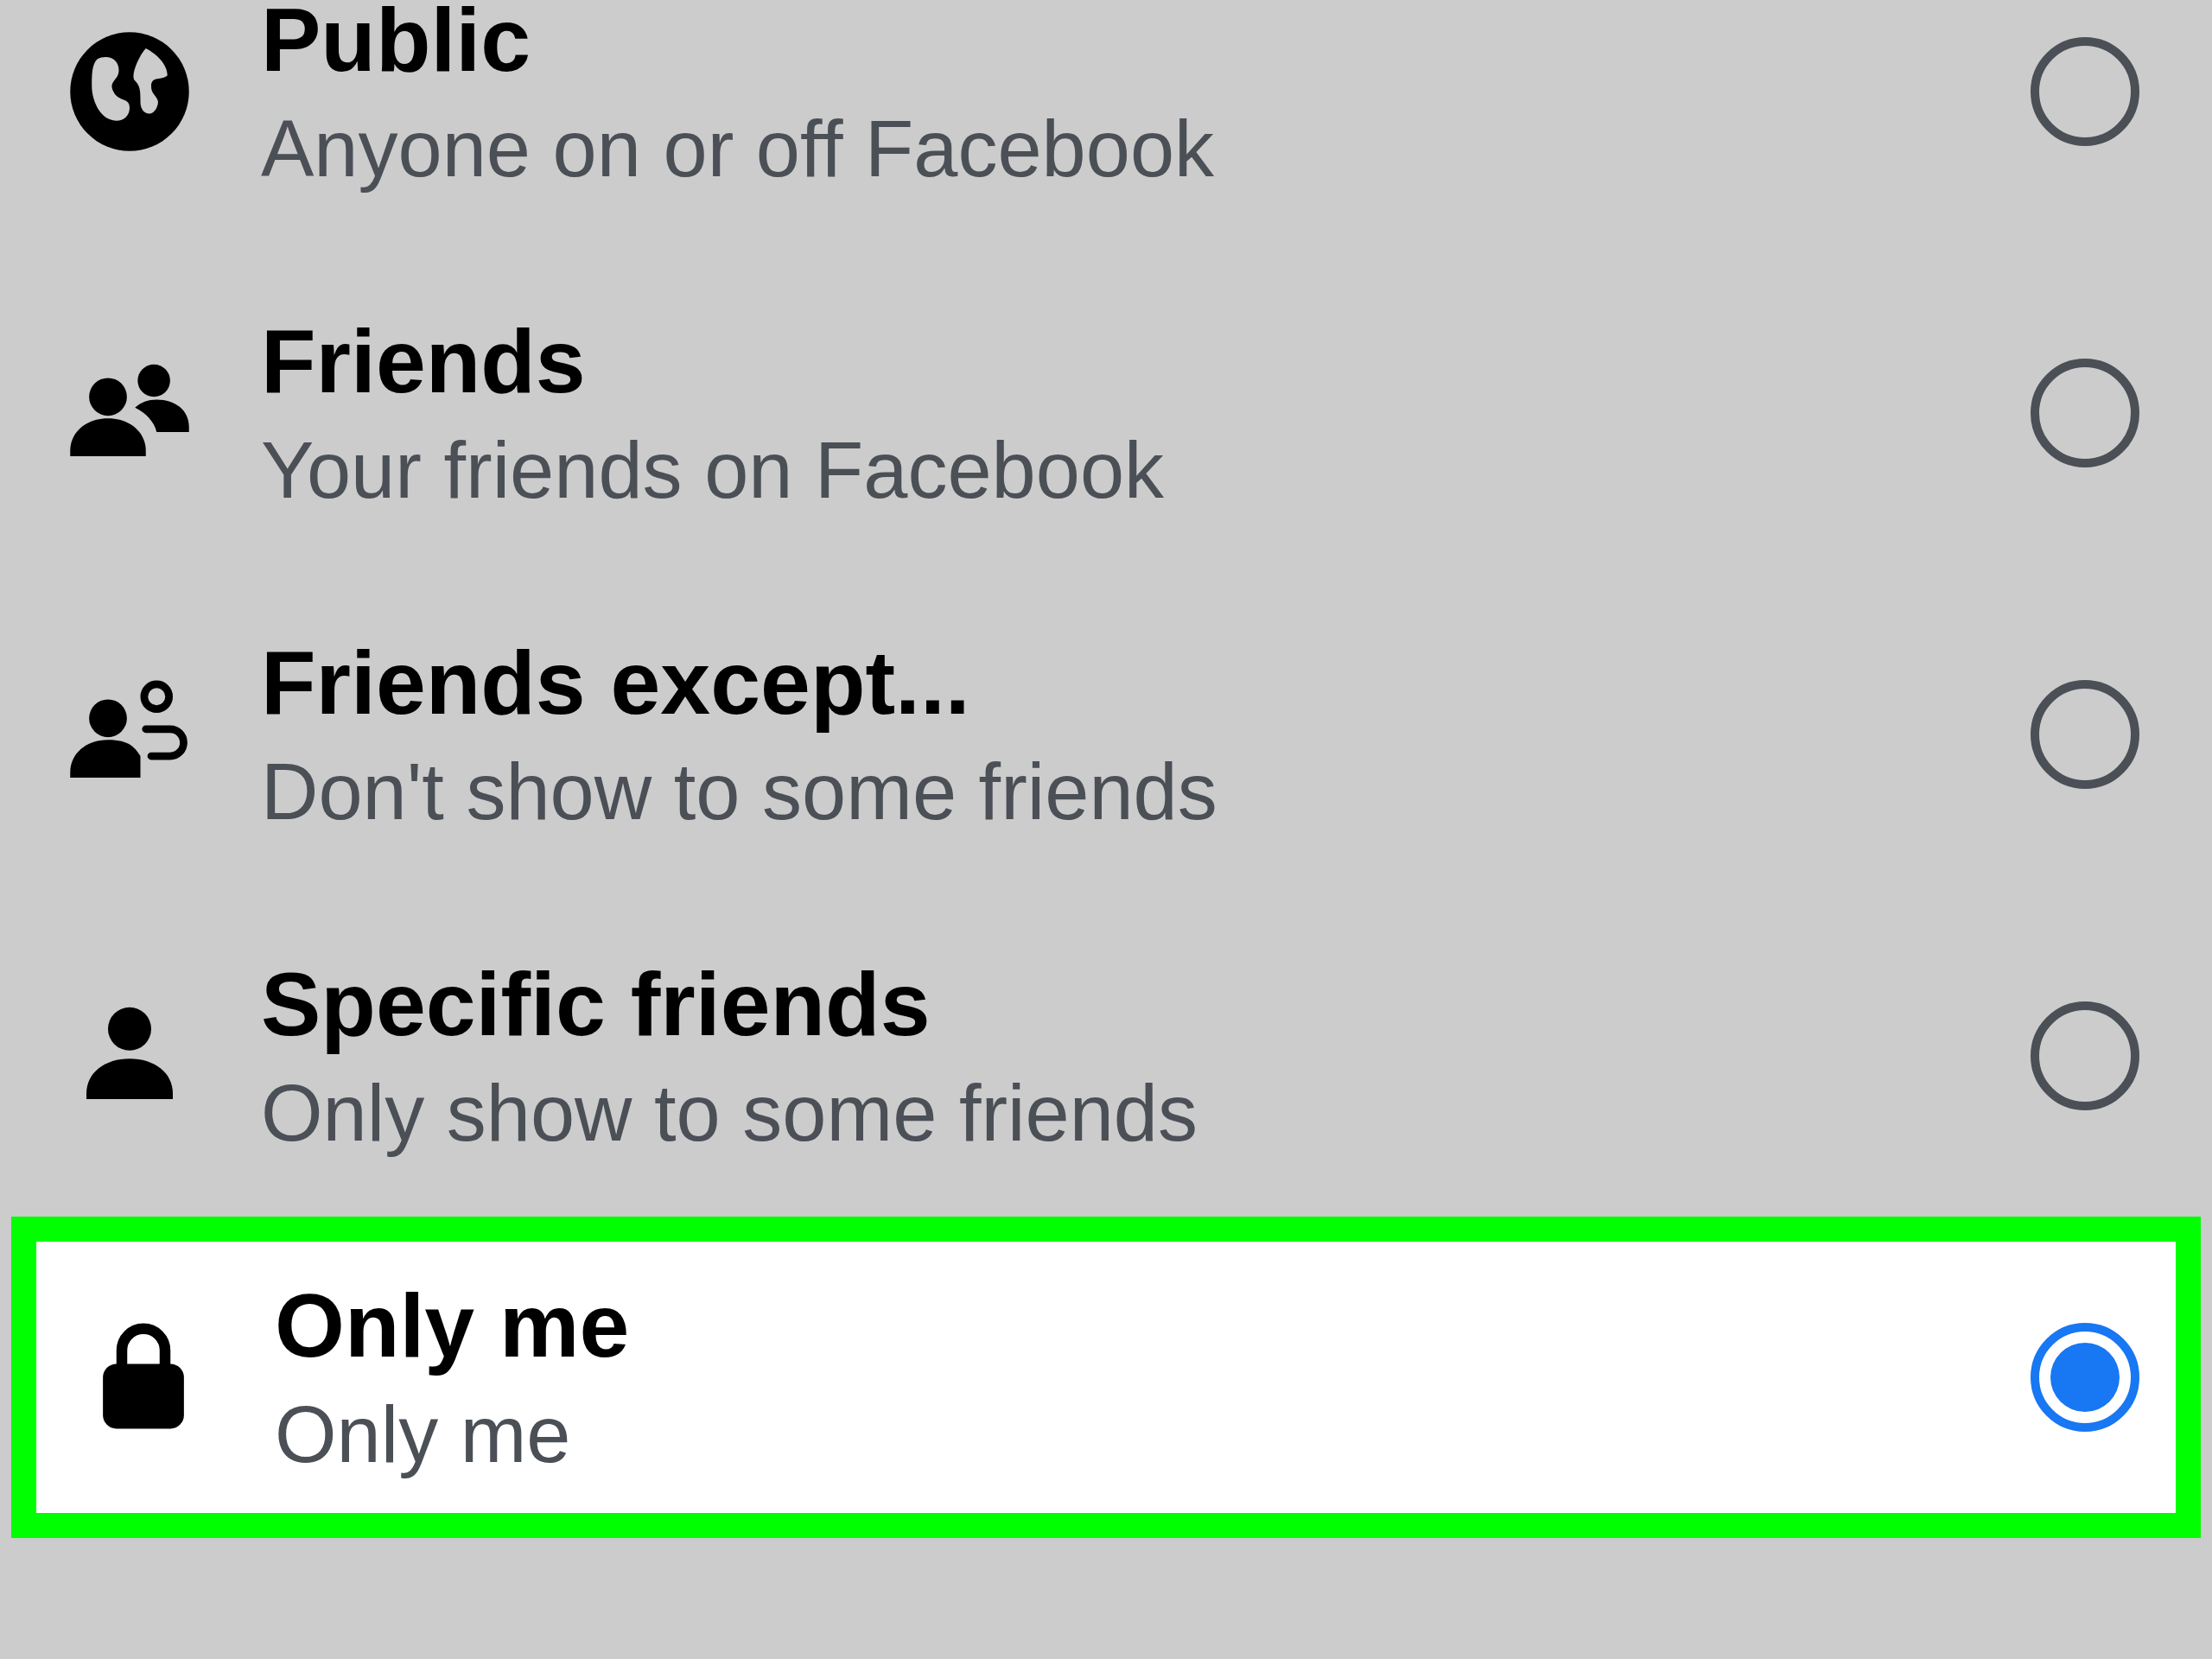  Describe the element at coordinates (423, 1434) in the screenshot. I see `option-description: Only me` at that location.